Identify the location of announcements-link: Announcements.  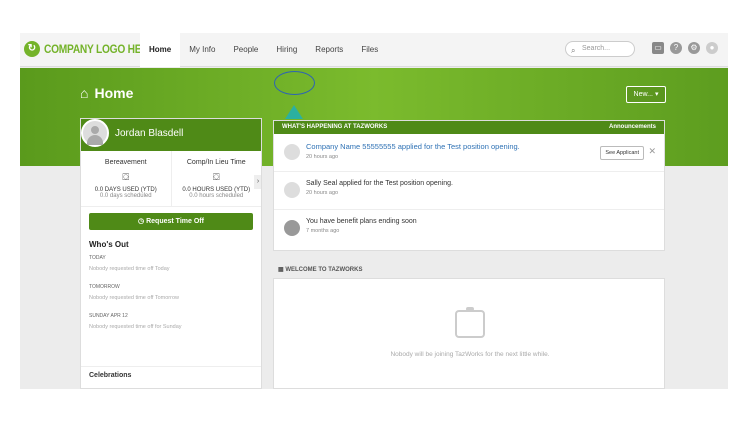
(632, 127).